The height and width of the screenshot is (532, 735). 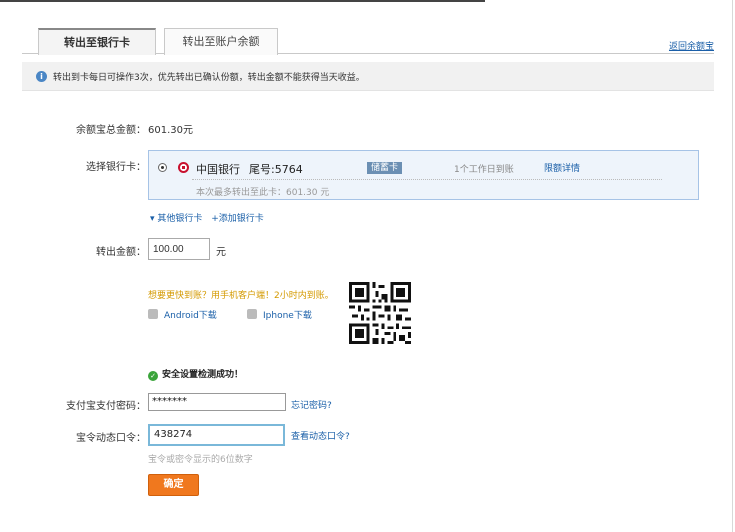 I want to click on otp-input: 438274, so click(x=216, y=435).